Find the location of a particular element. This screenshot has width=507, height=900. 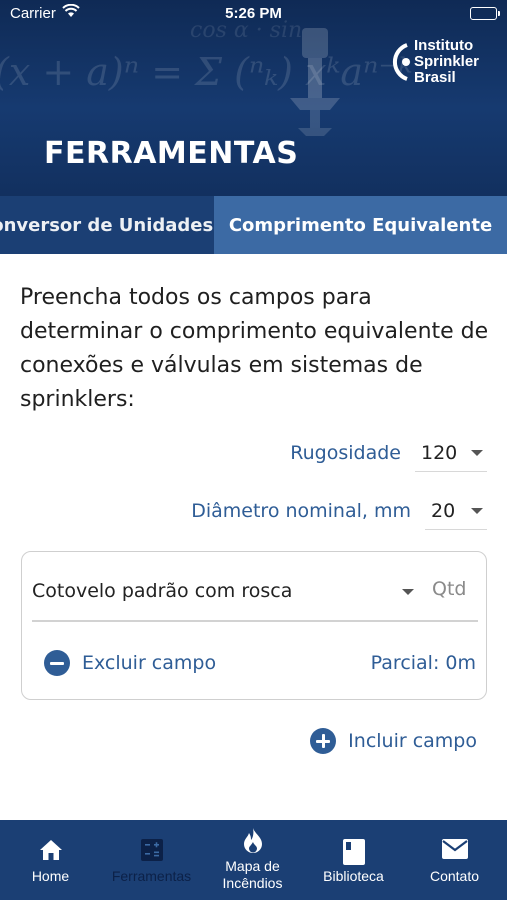

nav-item-library: Biblioteca is located at coordinates (353, 860).